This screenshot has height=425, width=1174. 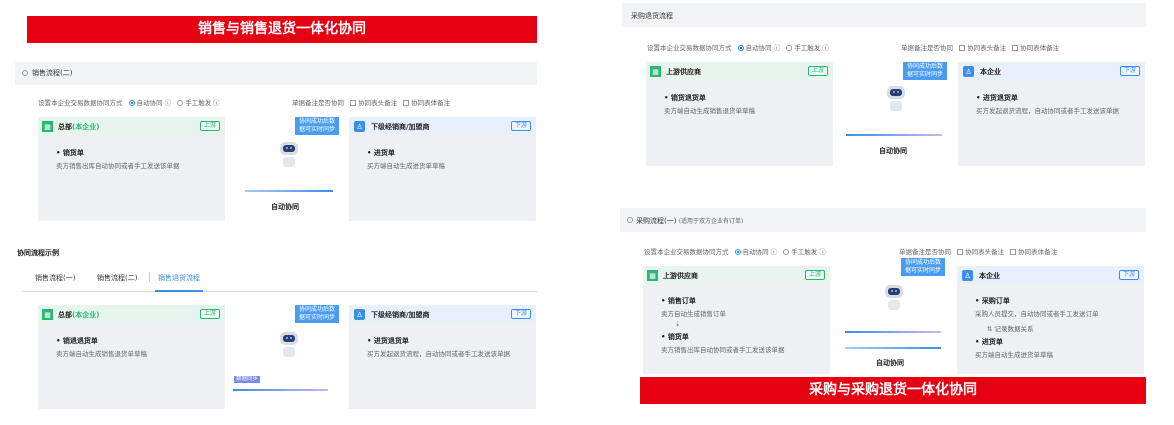 What do you see at coordinates (789, 48) in the screenshot?
I see `pr-manual-radio` at bounding box center [789, 48].